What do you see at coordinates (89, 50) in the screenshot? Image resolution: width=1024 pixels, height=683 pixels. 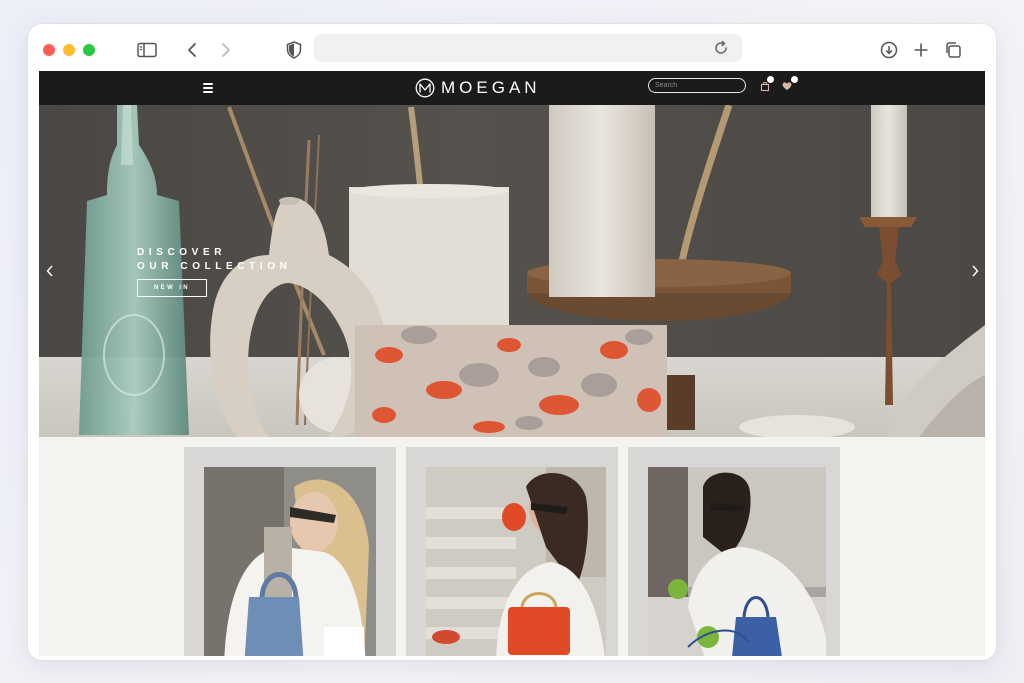 I see `maximize-window-button` at bounding box center [89, 50].